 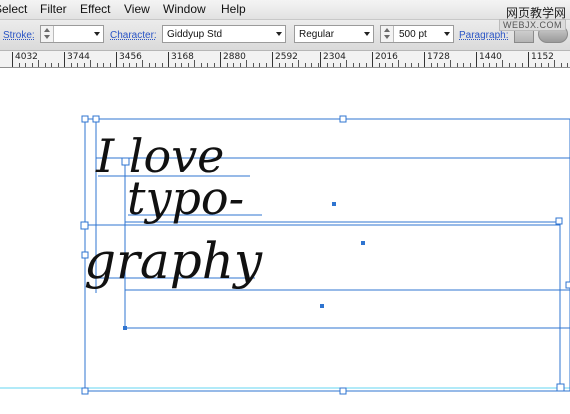 I want to click on font-family-value: Giddyup Std, so click(x=195, y=34).